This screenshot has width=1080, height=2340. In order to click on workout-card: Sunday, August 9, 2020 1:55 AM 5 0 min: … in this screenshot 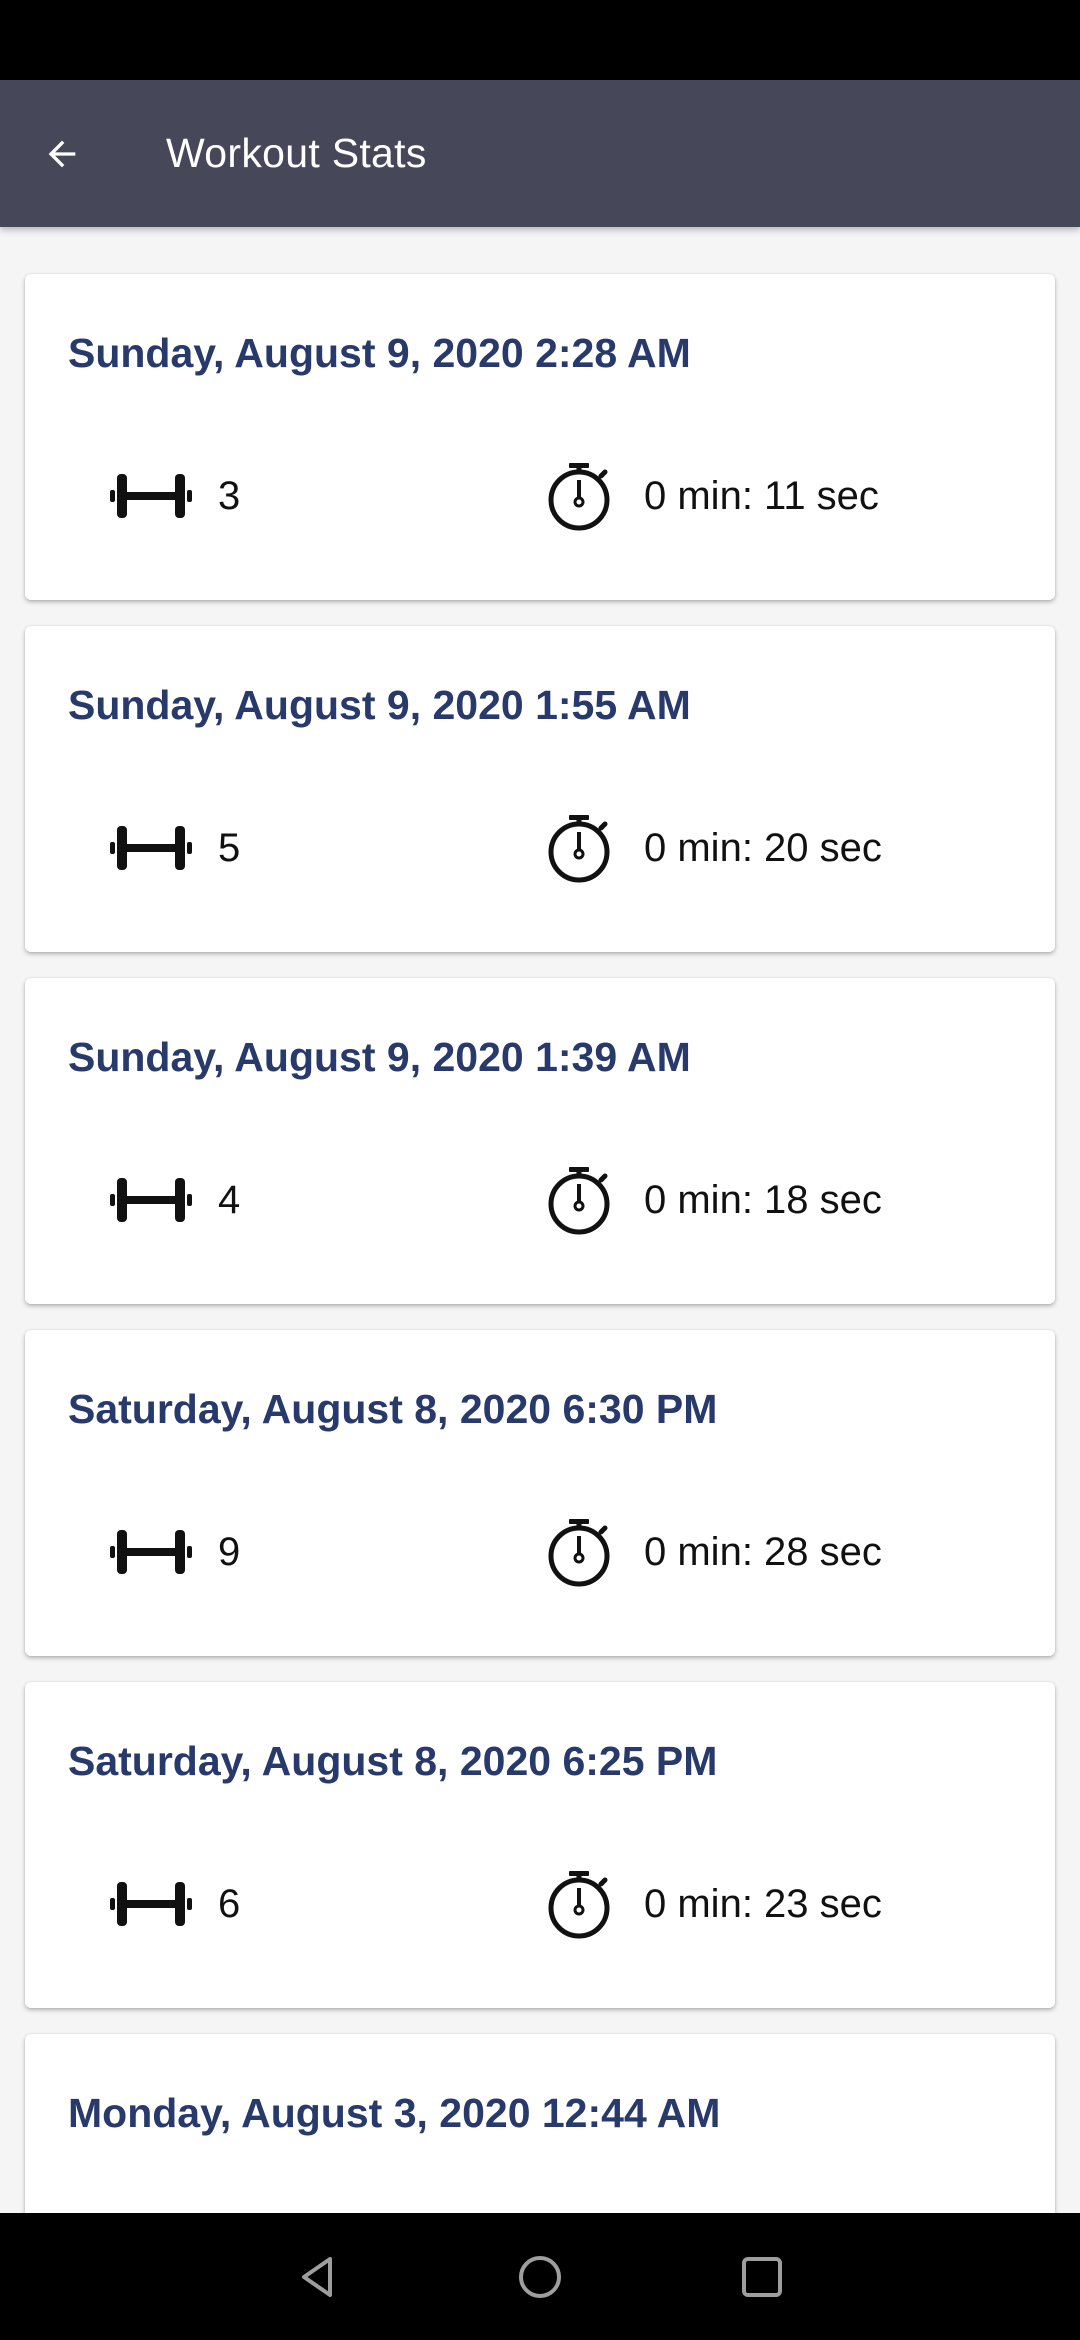, I will do `click(540, 789)`.